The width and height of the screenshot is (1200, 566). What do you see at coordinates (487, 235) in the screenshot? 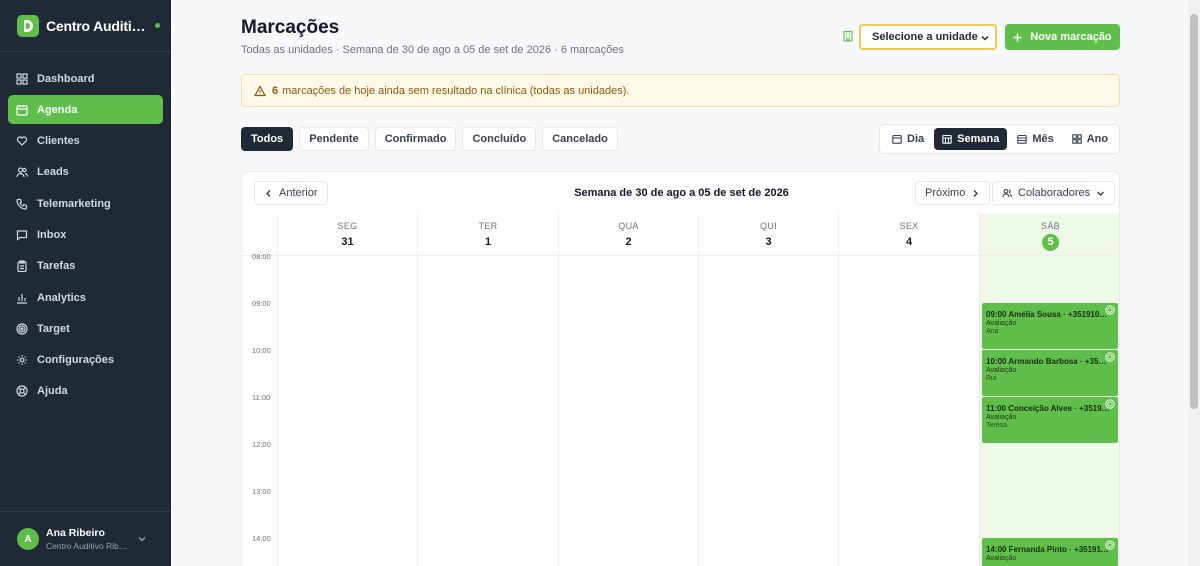
I see `day-header-ter: TER 1` at bounding box center [487, 235].